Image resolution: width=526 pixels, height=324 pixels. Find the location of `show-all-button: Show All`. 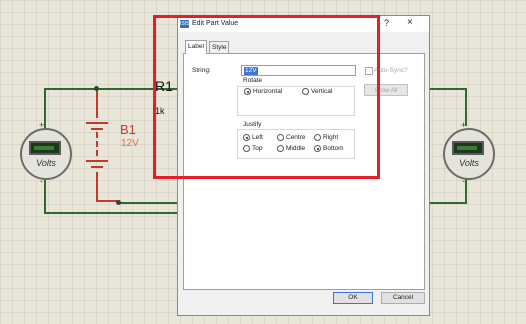

show-all-button: Show All is located at coordinates (386, 90).